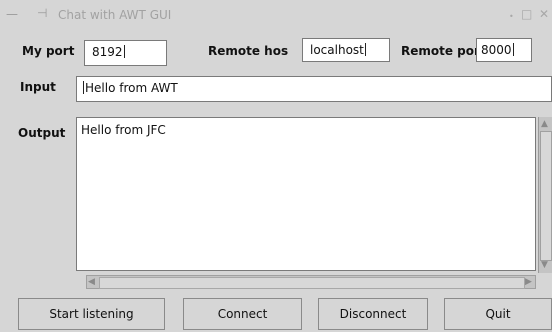 The image size is (552, 332). Describe the element at coordinates (242, 314) in the screenshot. I see `connect-button: Connect` at that location.